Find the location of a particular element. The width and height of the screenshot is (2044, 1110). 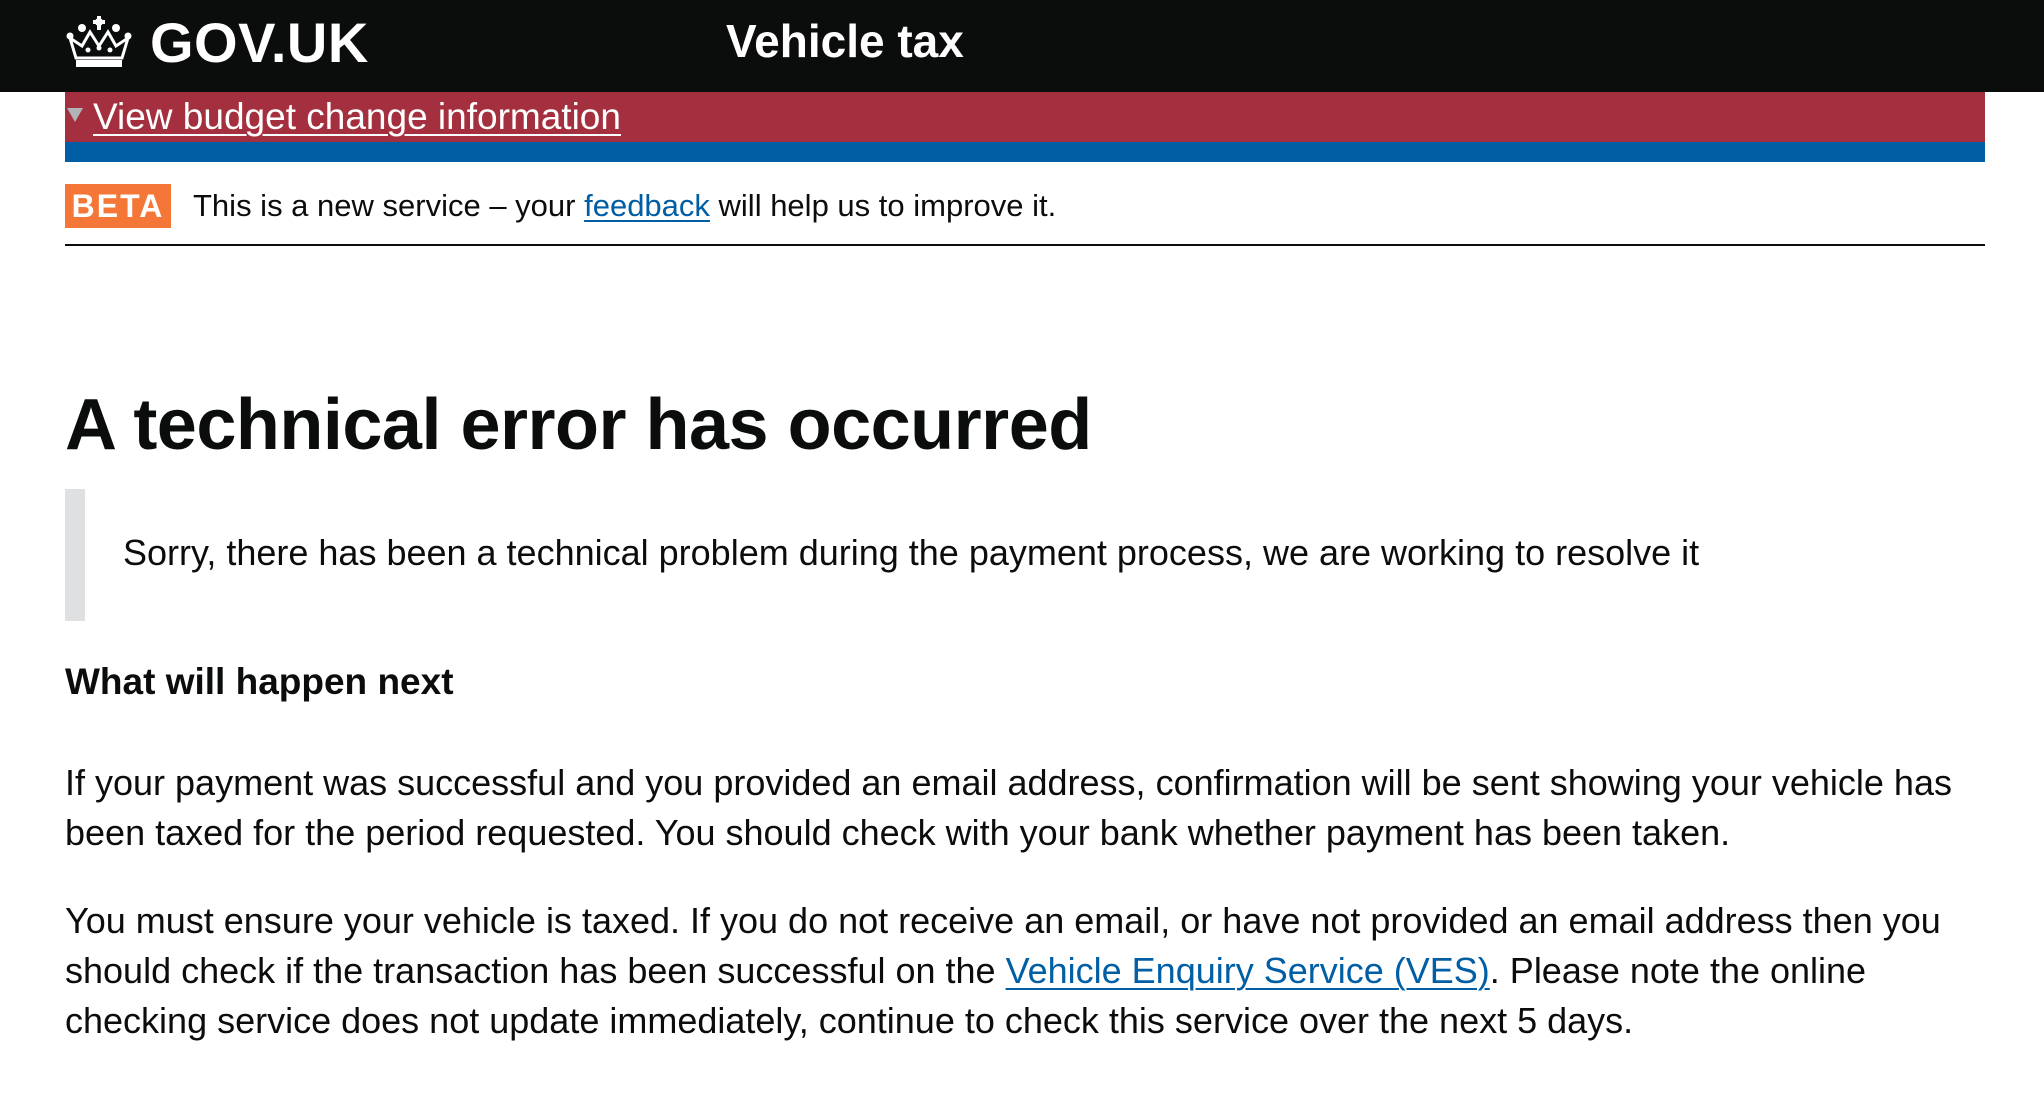

page-title: A technical error has occurred is located at coordinates (578, 425).